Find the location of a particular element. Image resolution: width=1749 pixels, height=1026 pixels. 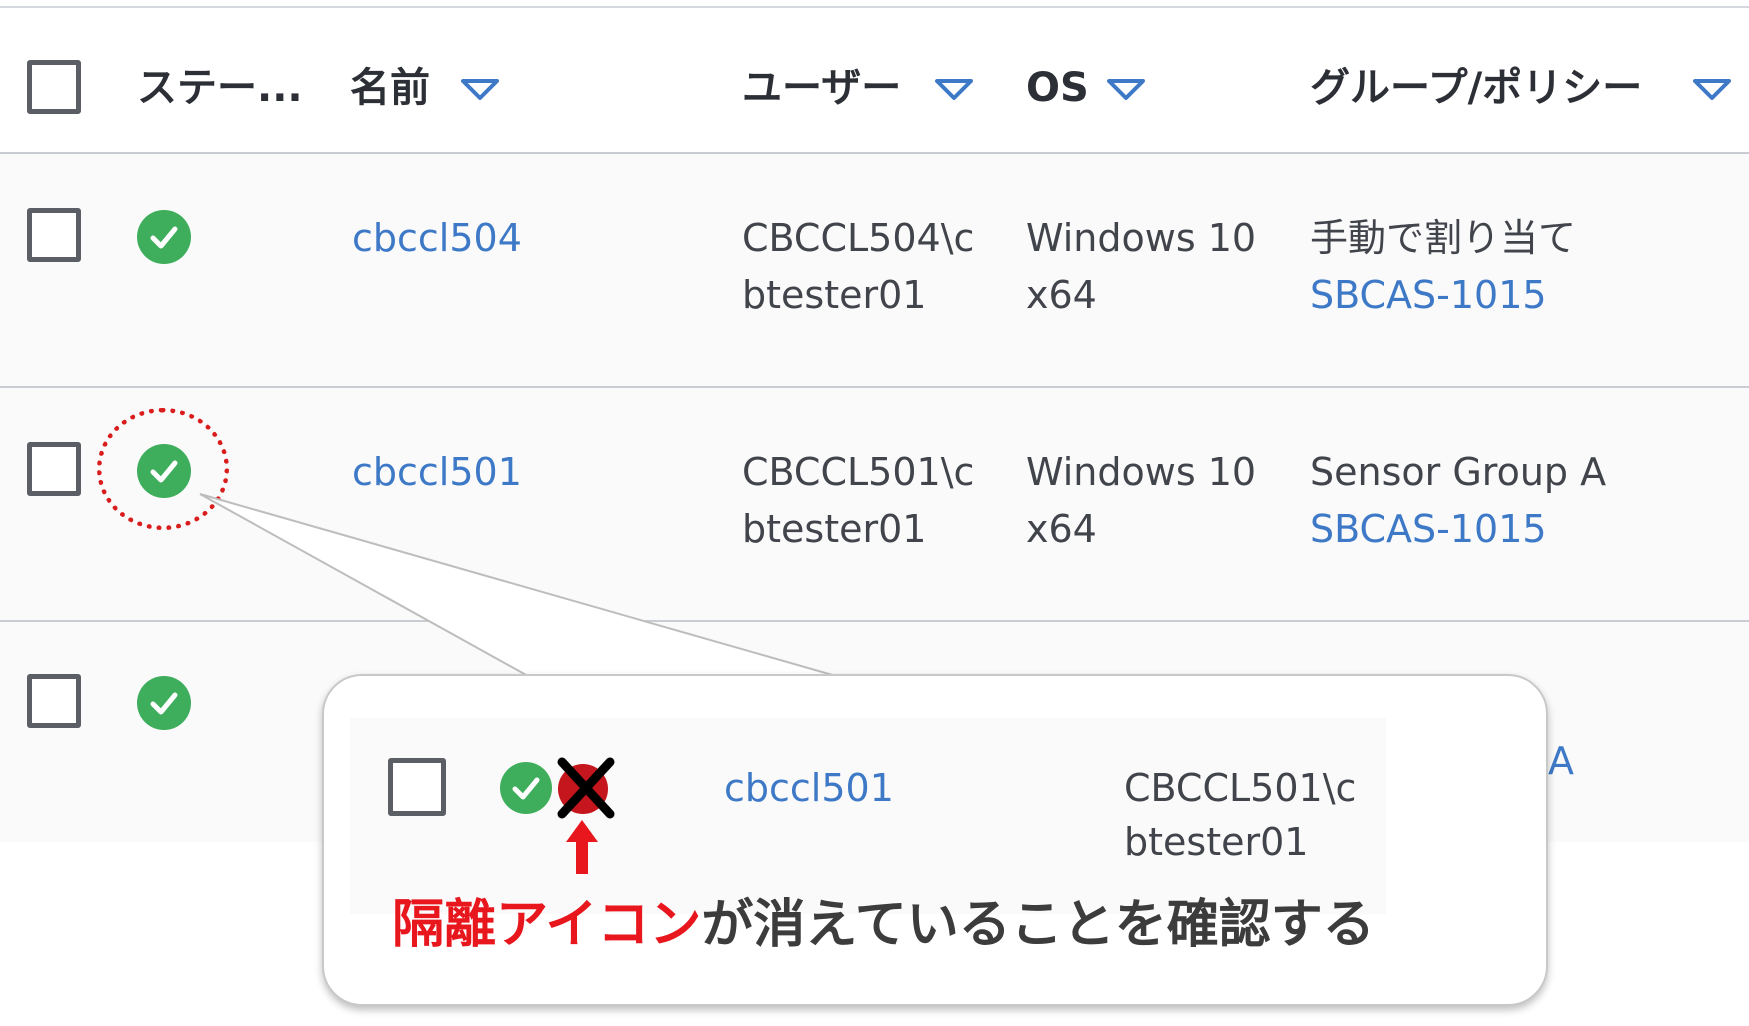

device-name-link: cbccl501 is located at coordinates (809, 788).